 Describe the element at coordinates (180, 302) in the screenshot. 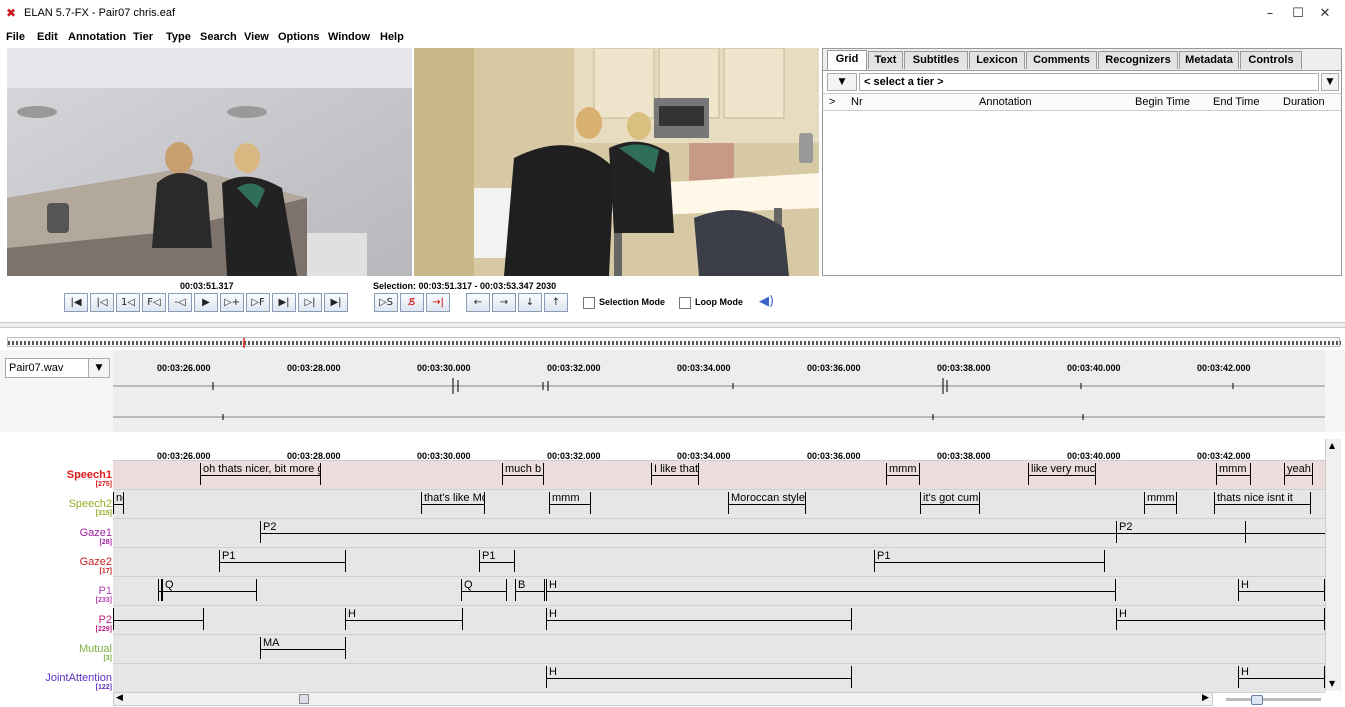

I see `play-selection-backward-button: -◁` at that location.